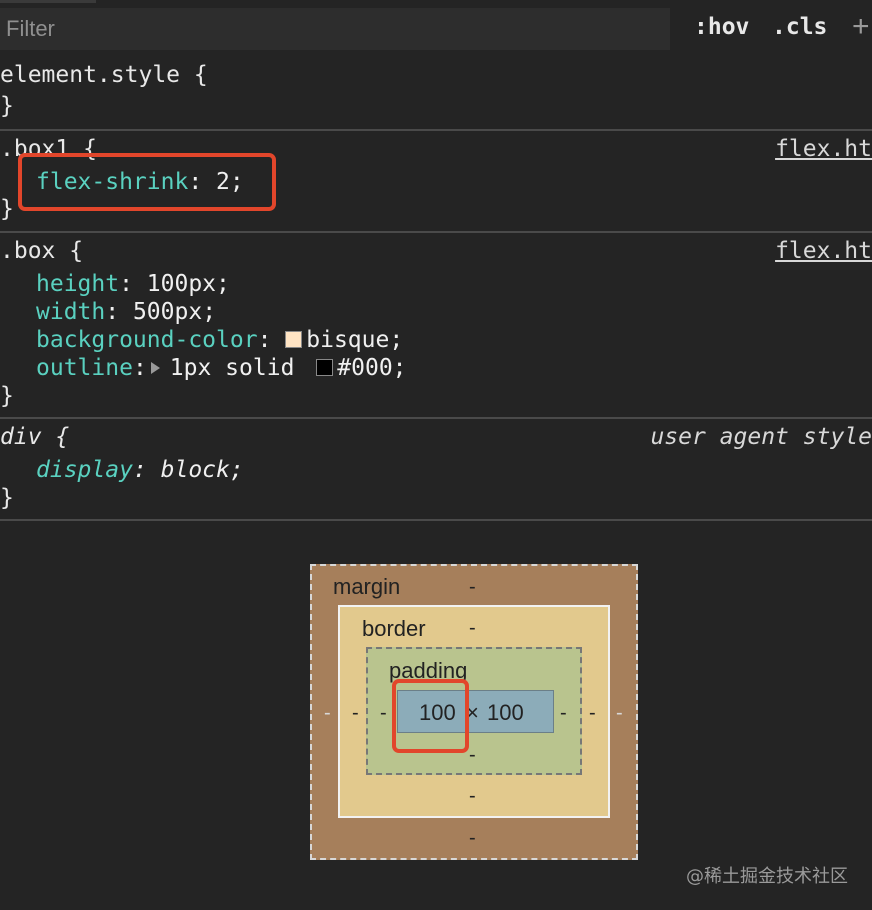  I want to click on source-link-box: flex.ht, so click(823, 251).